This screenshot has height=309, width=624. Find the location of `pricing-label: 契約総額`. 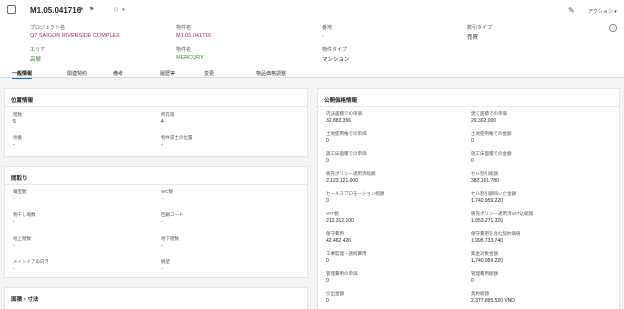

pricing-label: 契約総額 is located at coordinates (480, 293).